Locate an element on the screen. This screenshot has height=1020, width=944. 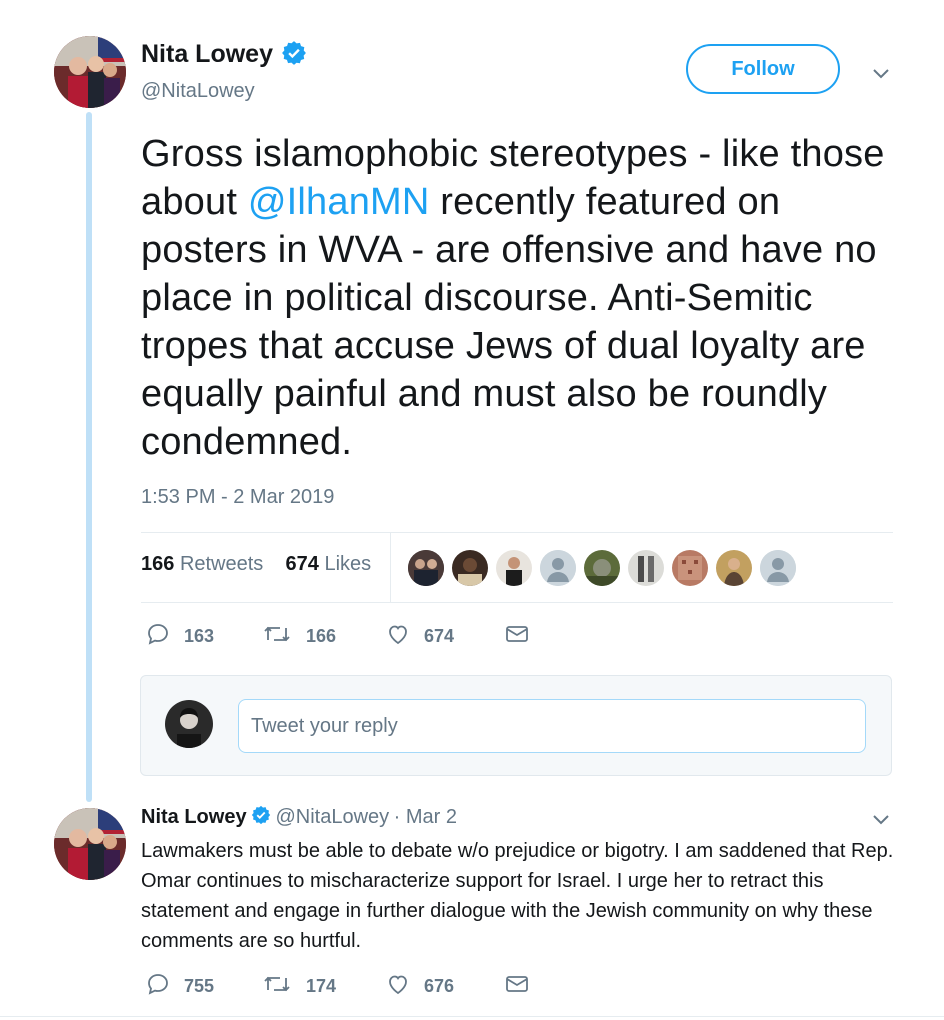
likes-label: Likes is located at coordinates (348, 564).